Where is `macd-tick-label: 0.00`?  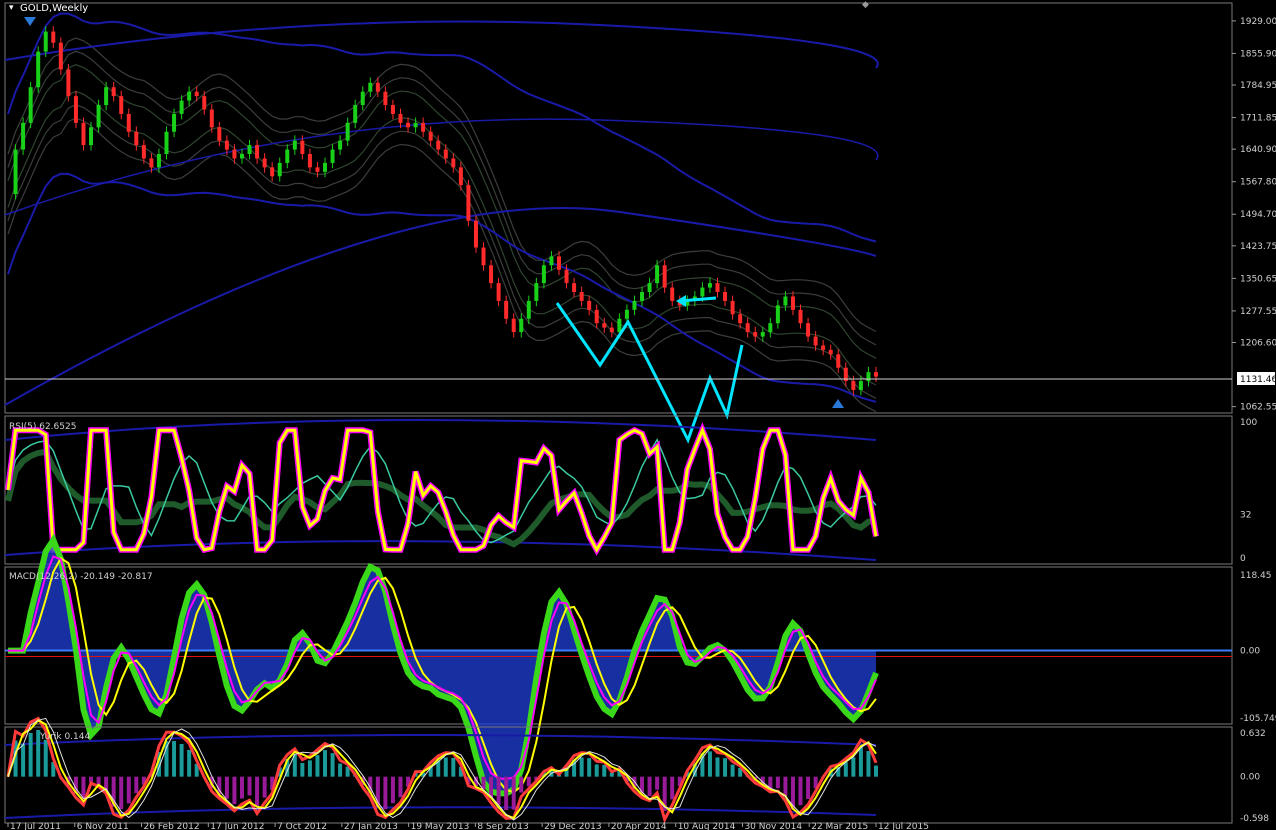
macd-tick-label: 0.00 is located at coordinates (1250, 652).